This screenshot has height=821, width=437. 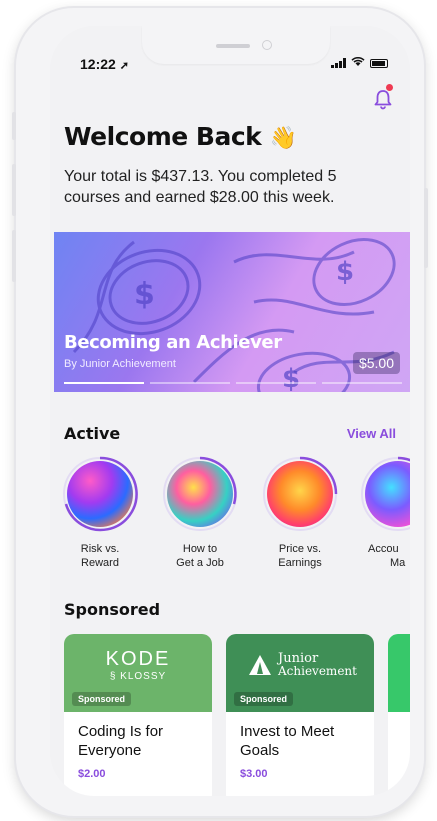 I want to click on status-time: 12:22 ➚, so click(x=104, y=64).